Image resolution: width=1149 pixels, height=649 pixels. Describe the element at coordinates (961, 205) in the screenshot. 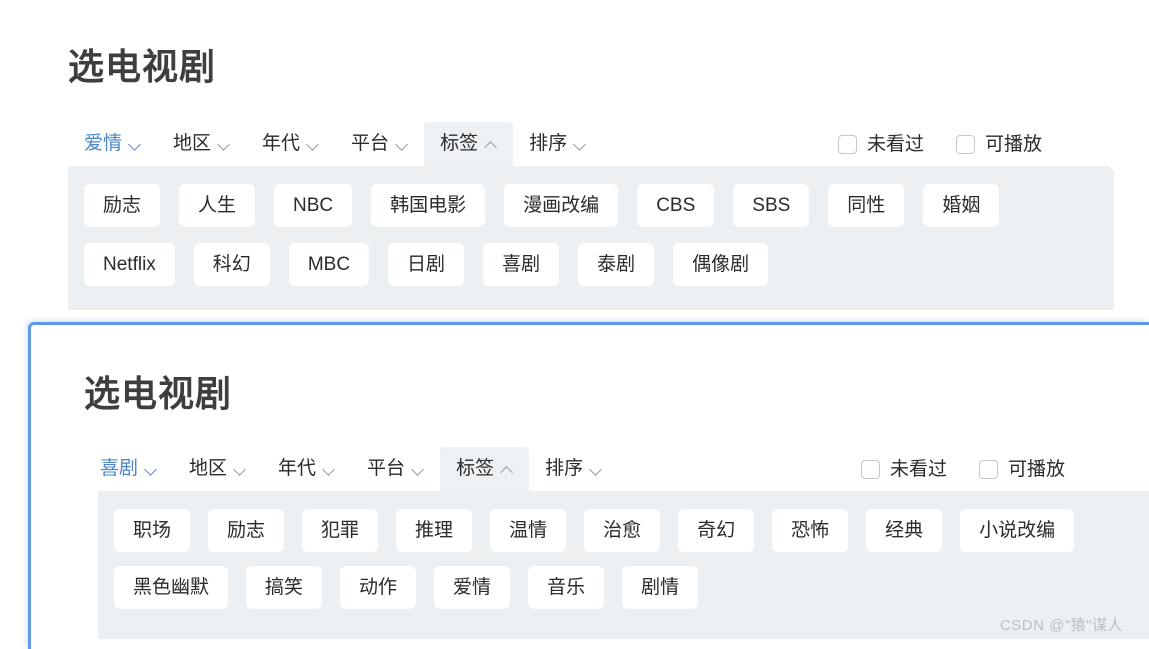

I see `tag-chip-婚姻: 婚姻` at that location.